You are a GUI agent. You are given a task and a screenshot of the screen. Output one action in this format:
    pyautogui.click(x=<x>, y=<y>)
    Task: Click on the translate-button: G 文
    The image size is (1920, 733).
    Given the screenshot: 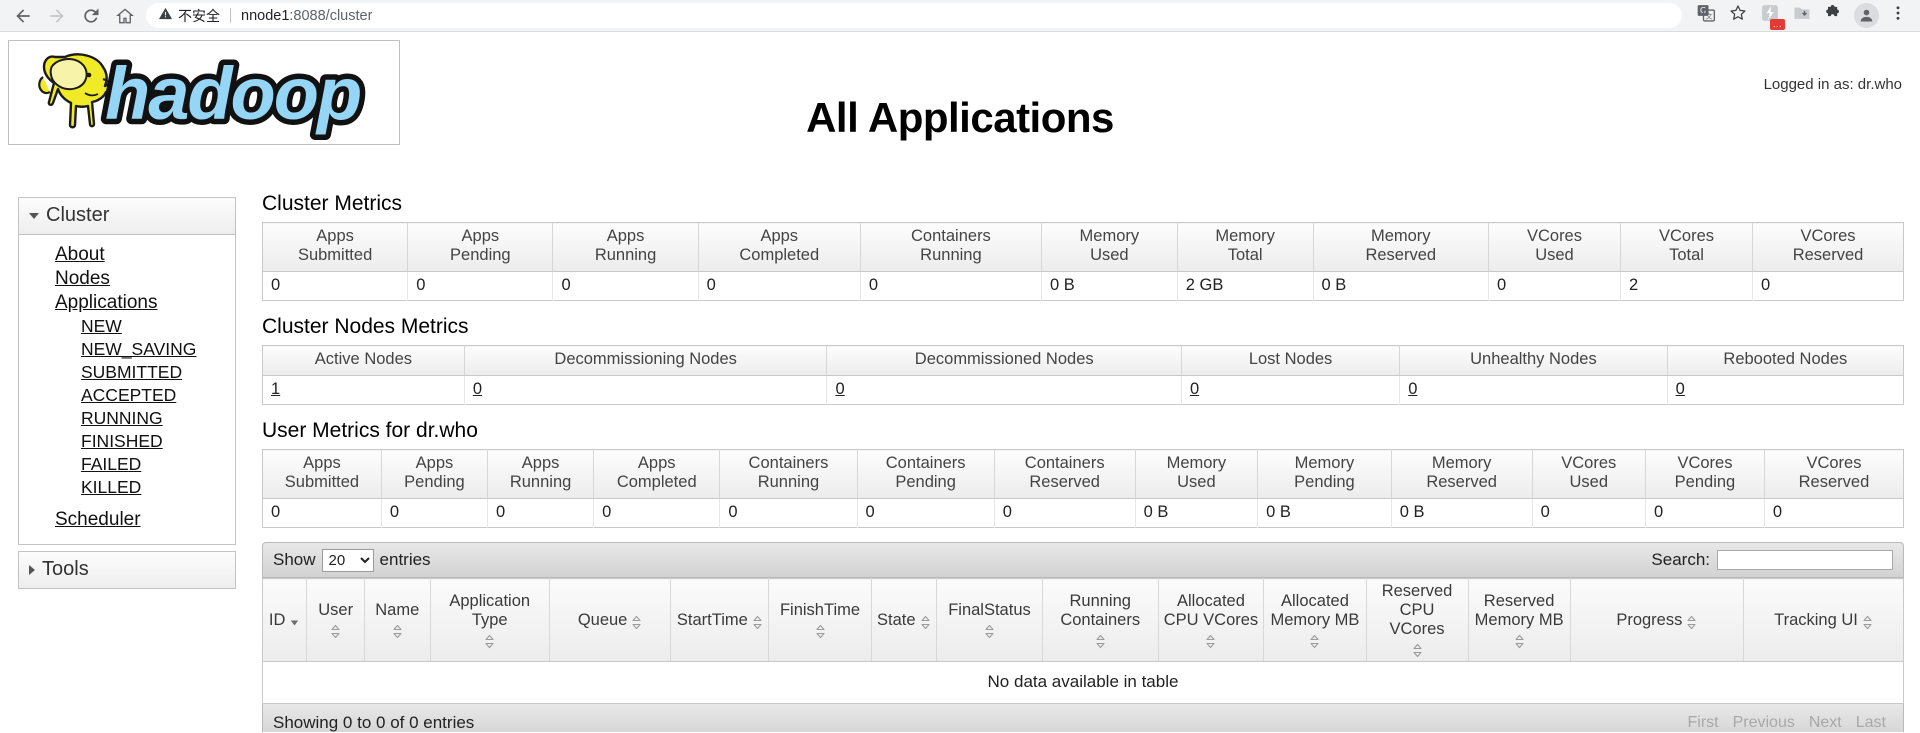 What is the action you would take?
    pyautogui.click(x=1706, y=16)
    